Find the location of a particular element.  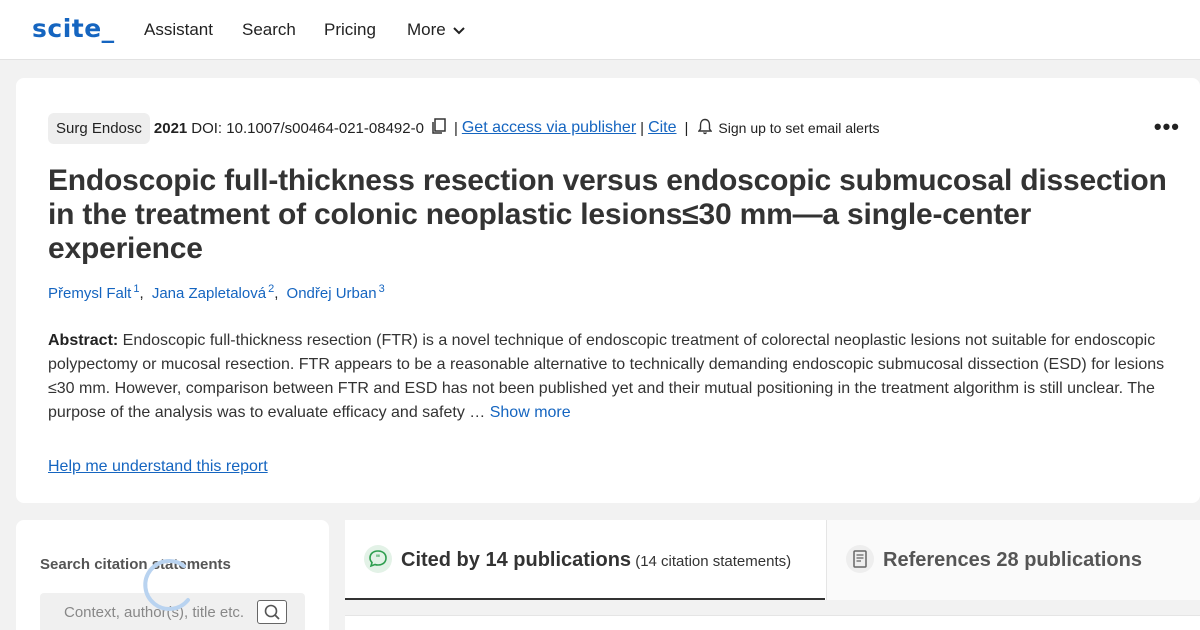

nav-assistant: Assistant is located at coordinates (178, 30).